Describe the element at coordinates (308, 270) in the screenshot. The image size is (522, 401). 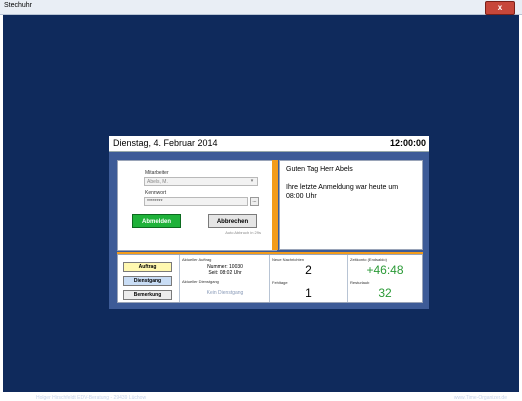
I see `messages-count: 2` at that location.